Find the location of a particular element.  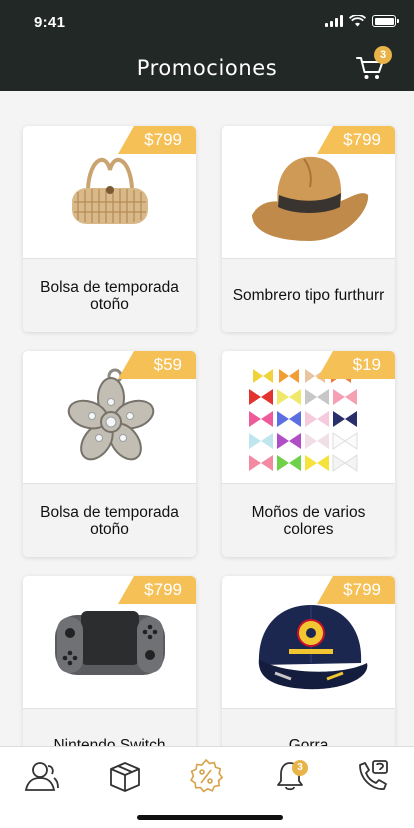

wifi-icon is located at coordinates (357, 21).